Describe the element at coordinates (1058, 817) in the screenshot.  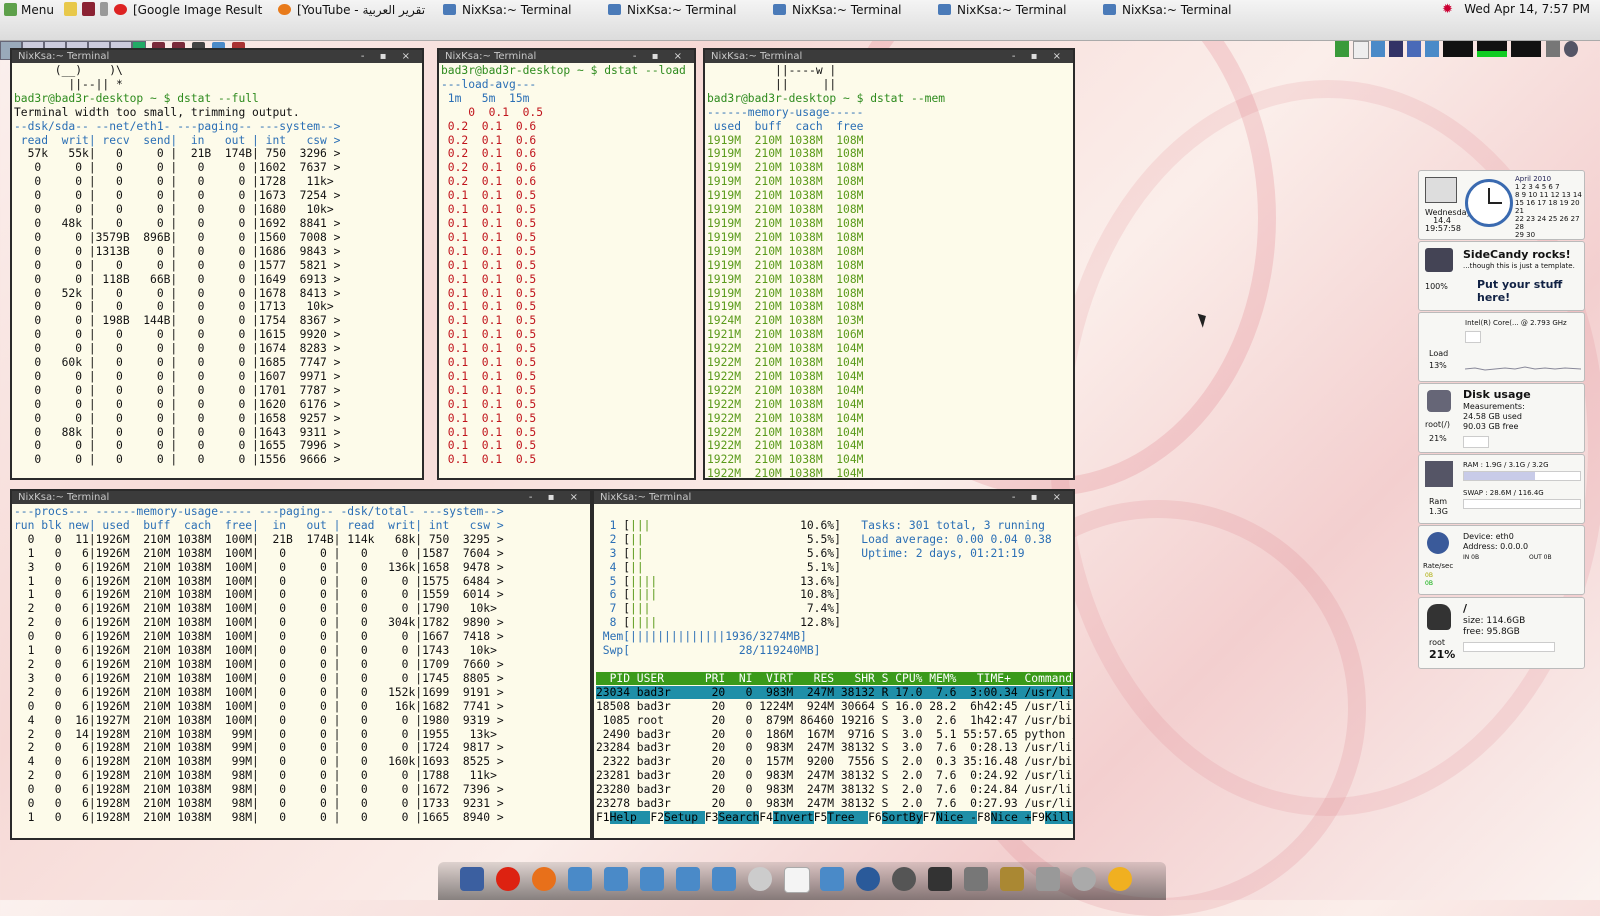
I see `function-label: Kill` at that location.